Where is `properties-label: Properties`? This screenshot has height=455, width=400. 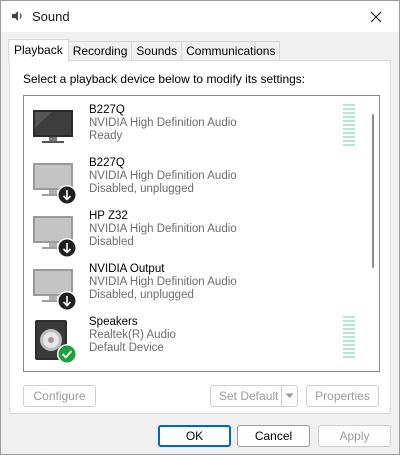
properties-label: Properties is located at coordinates (342, 396).